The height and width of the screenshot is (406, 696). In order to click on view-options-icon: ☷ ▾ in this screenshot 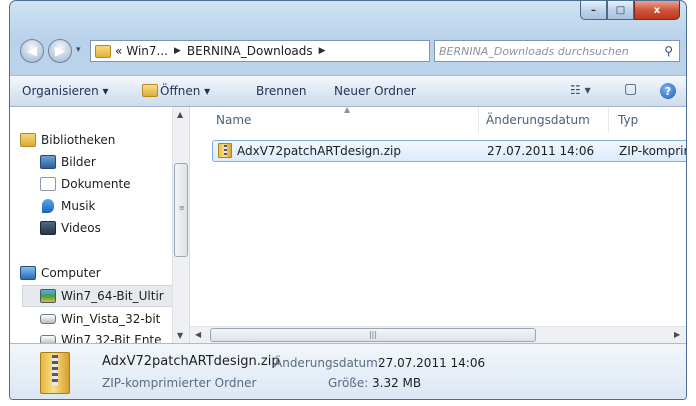, I will do `click(580, 90)`.